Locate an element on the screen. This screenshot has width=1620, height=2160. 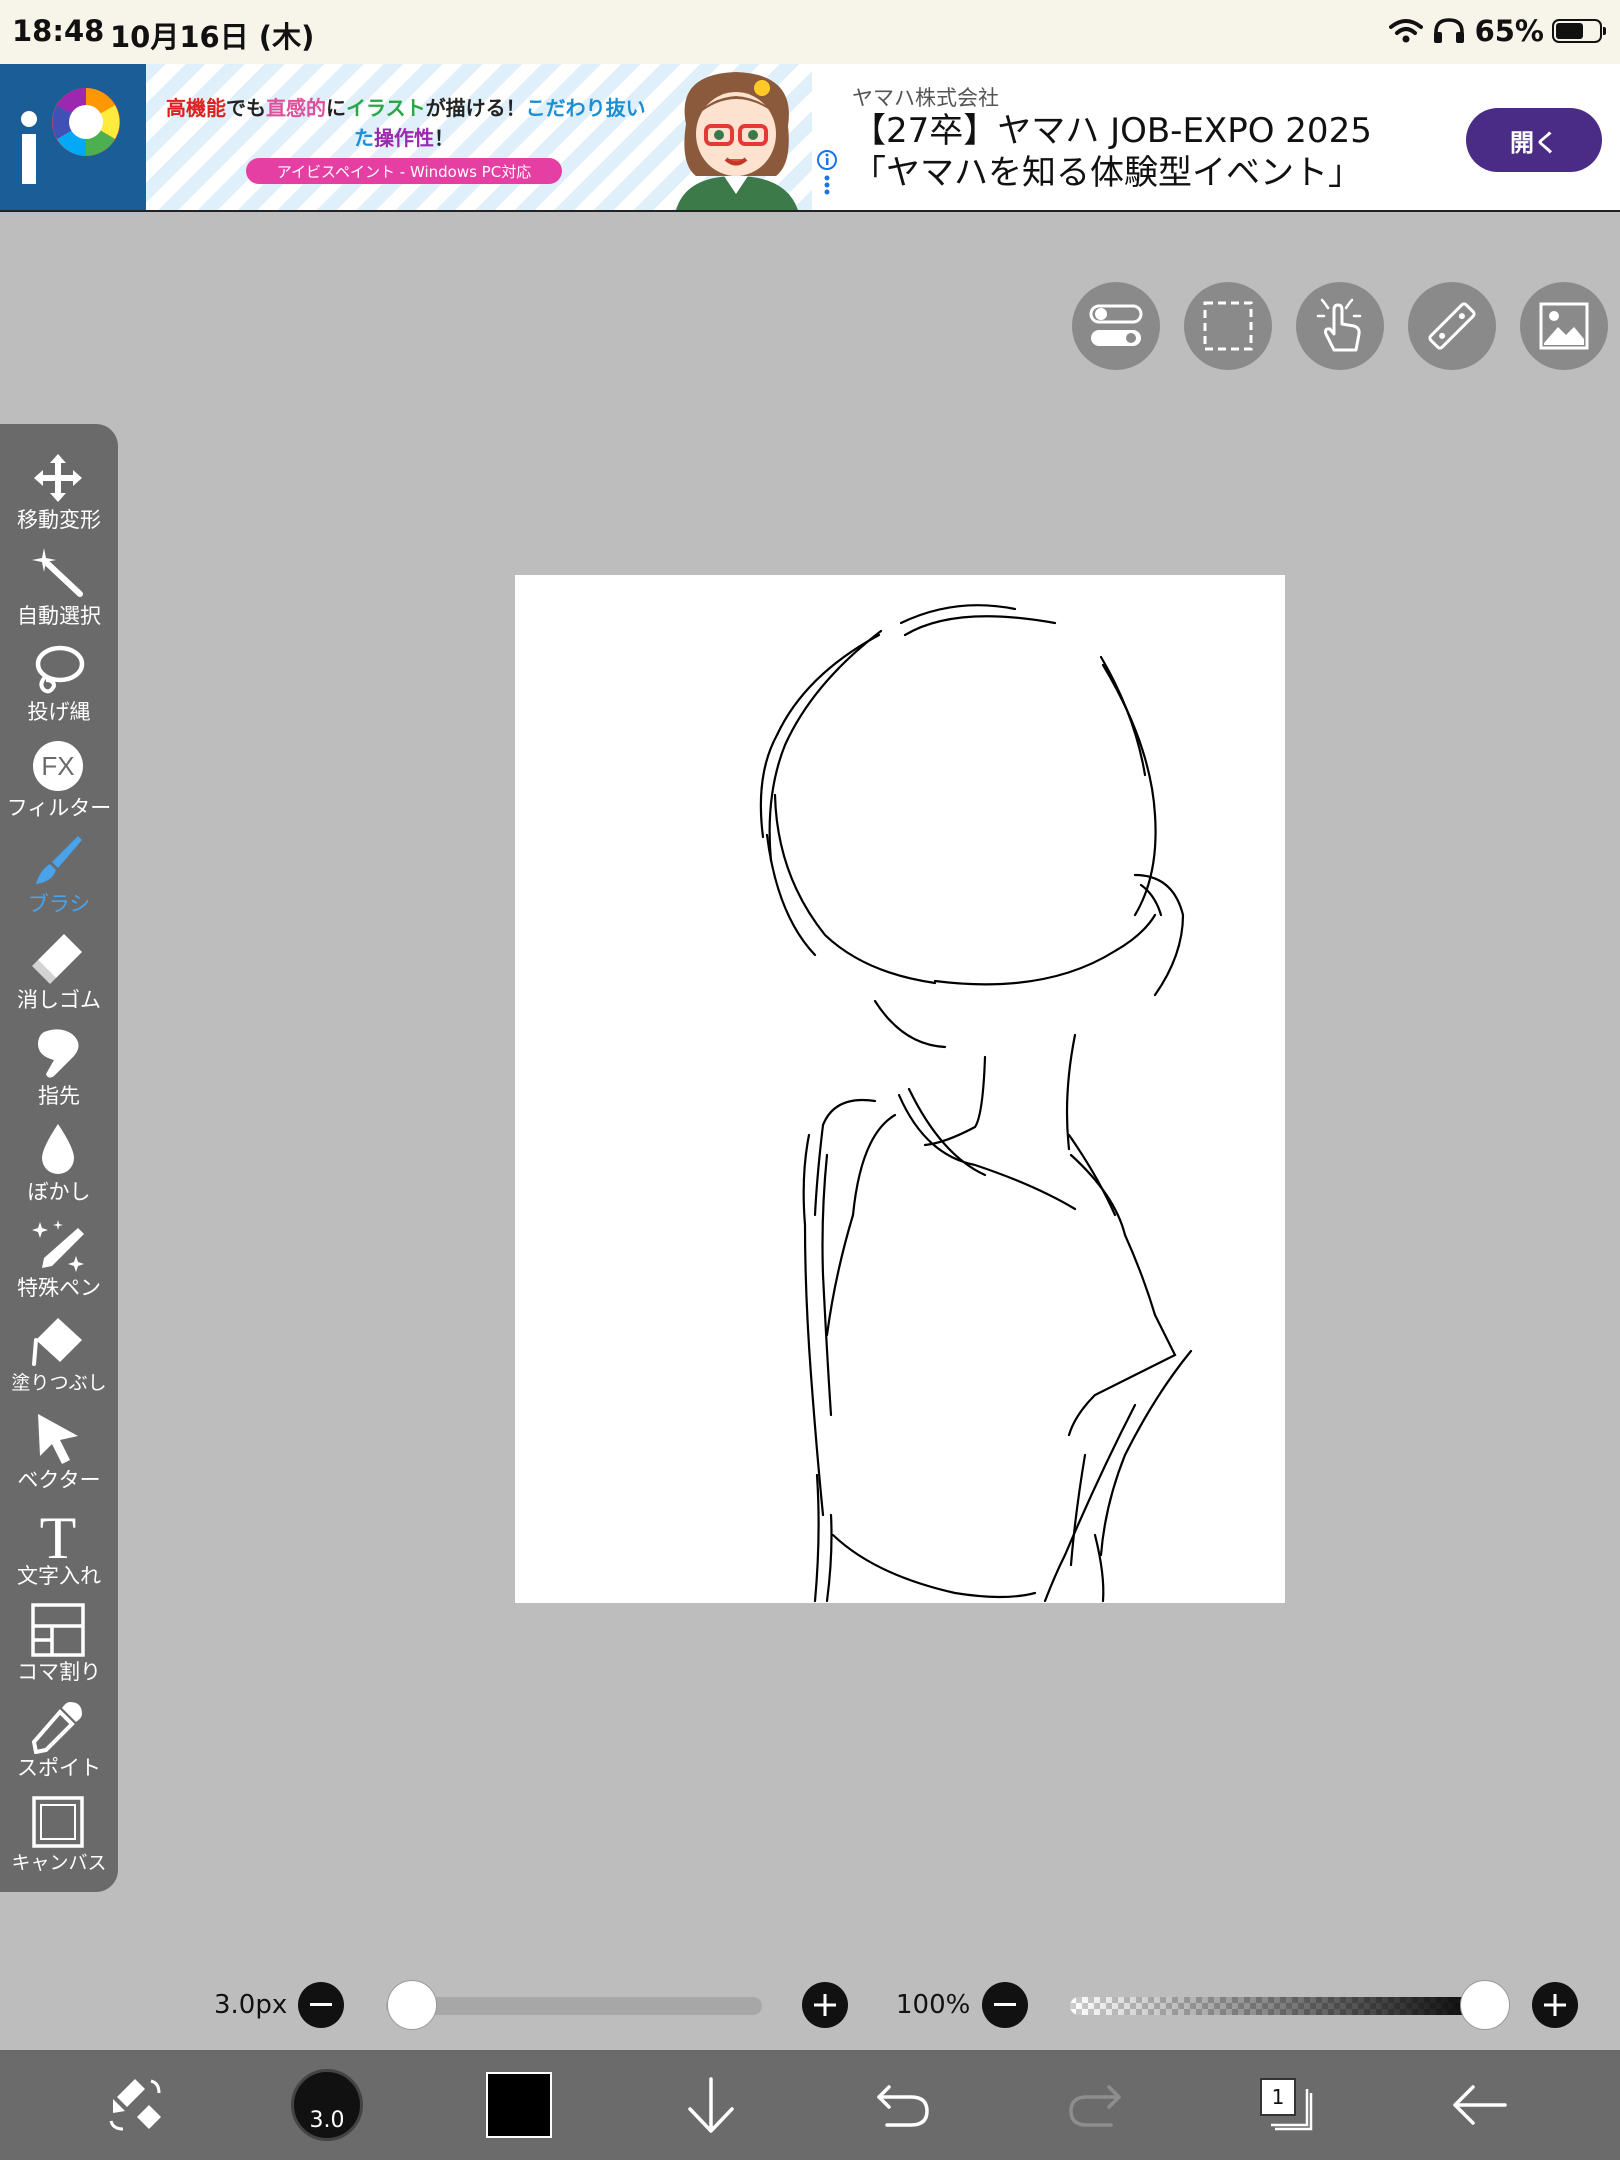
headphones-icon is located at coordinates (1448, 30).